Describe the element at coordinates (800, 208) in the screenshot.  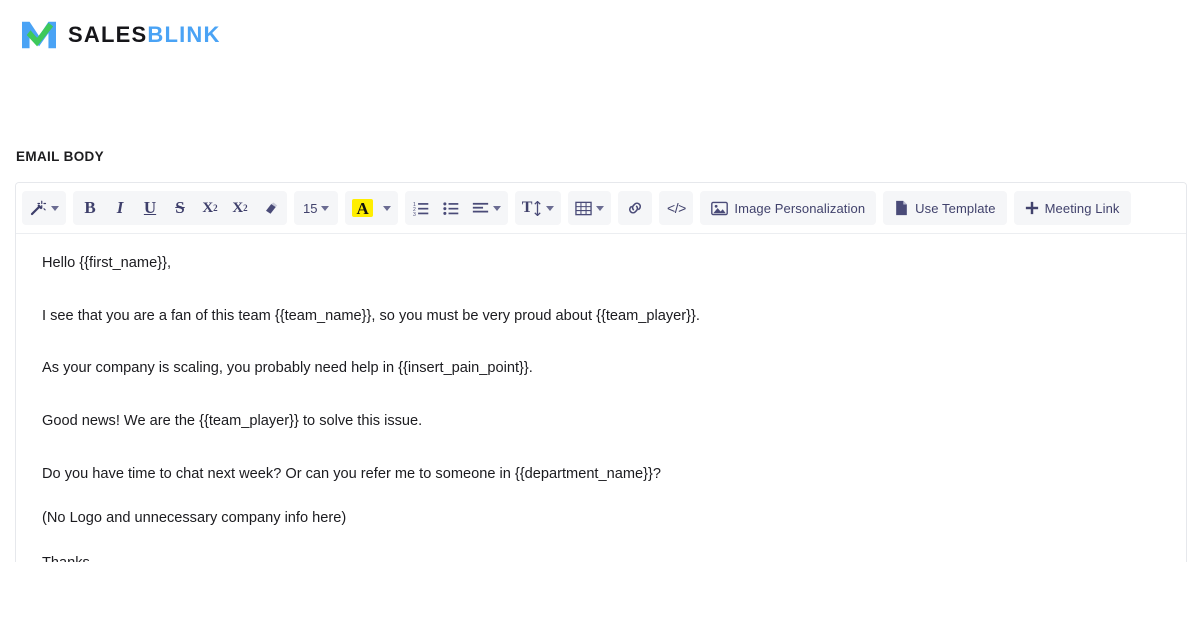
I see `image-personalization-label: Image Personalization` at that location.